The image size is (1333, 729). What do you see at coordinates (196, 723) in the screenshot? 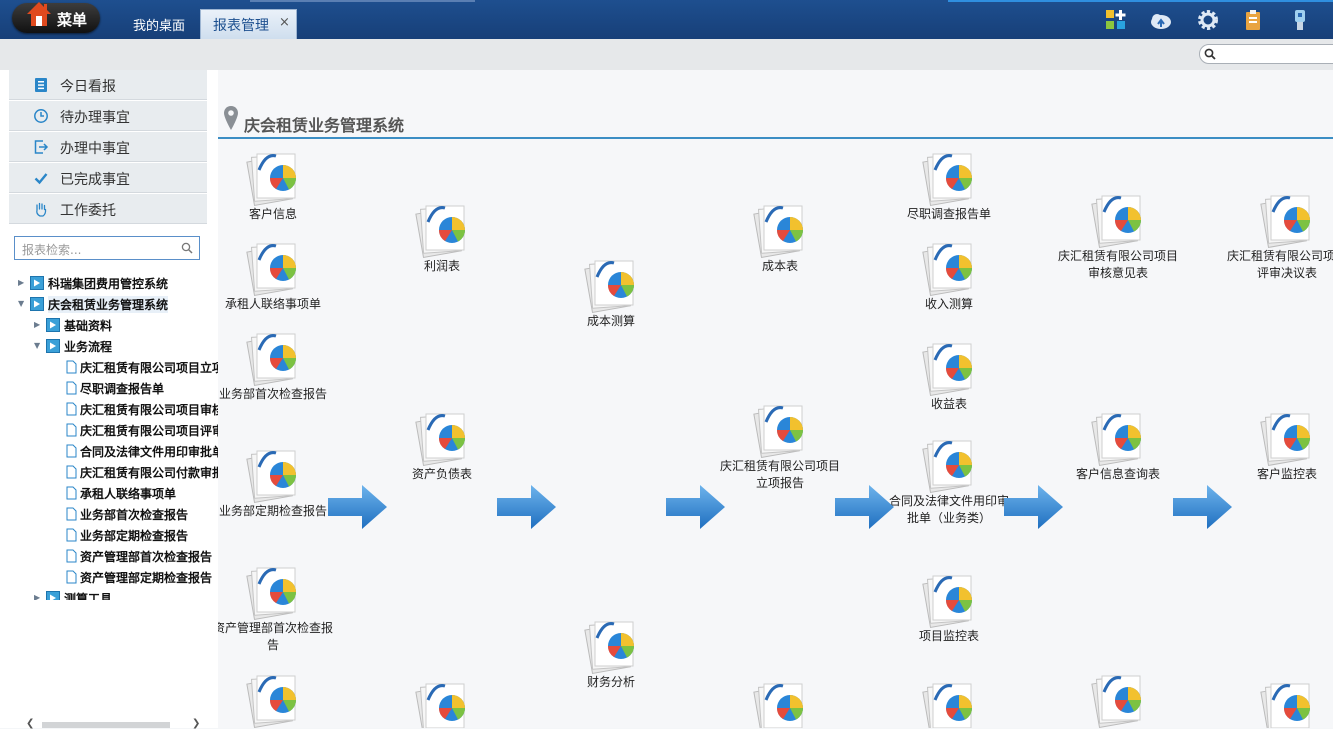
I see `scroll-right-icon: ❯` at bounding box center [196, 723].